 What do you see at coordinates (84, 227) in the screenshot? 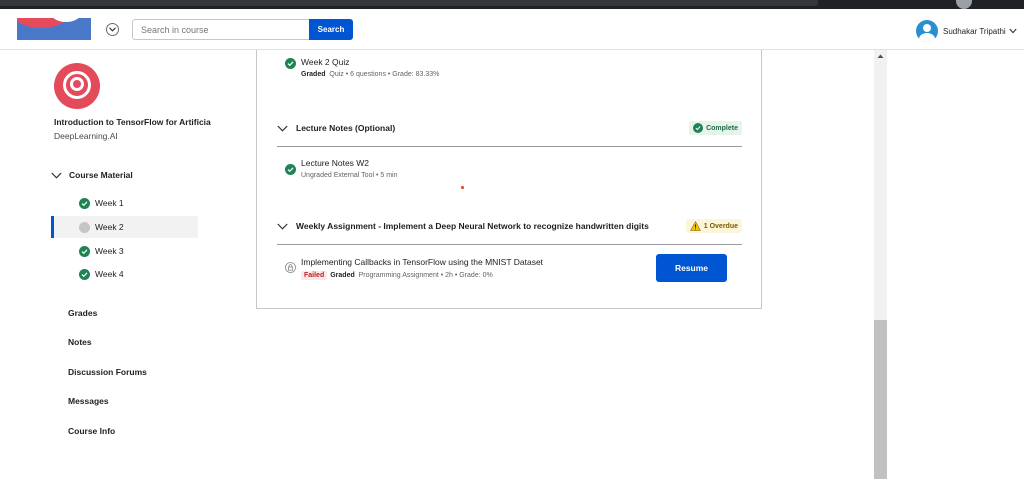
I see `progress-circle-icon` at bounding box center [84, 227].